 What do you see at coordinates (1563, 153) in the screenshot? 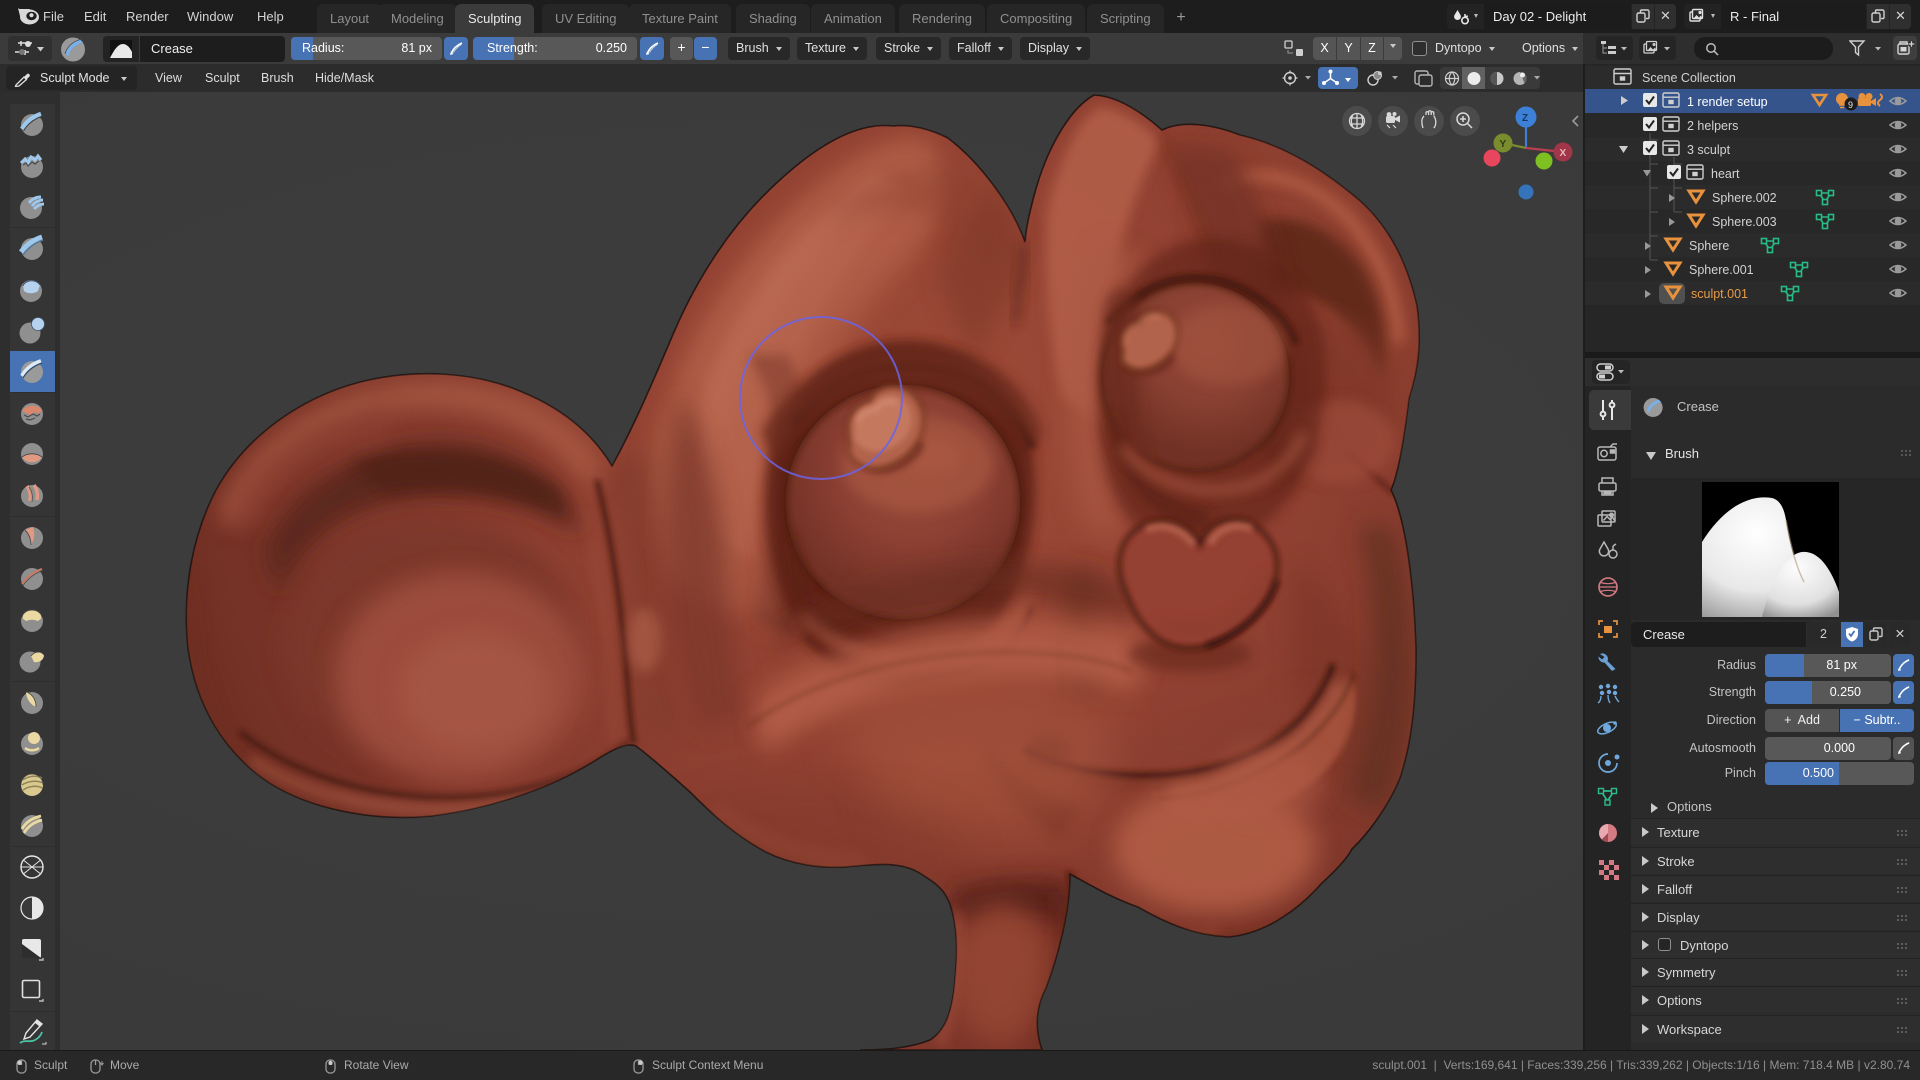
I see `svg-text: X` at bounding box center [1563, 153].